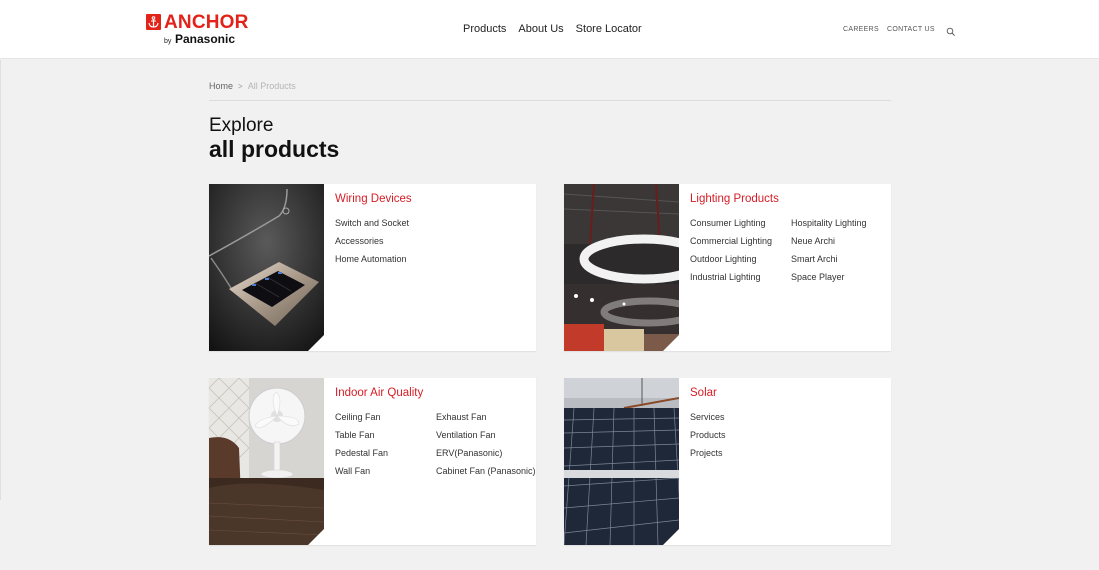 The width and height of the screenshot is (1099, 570). What do you see at coordinates (0, 280) in the screenshot?
I see `page-left-border` at bounding box center [0, 280].